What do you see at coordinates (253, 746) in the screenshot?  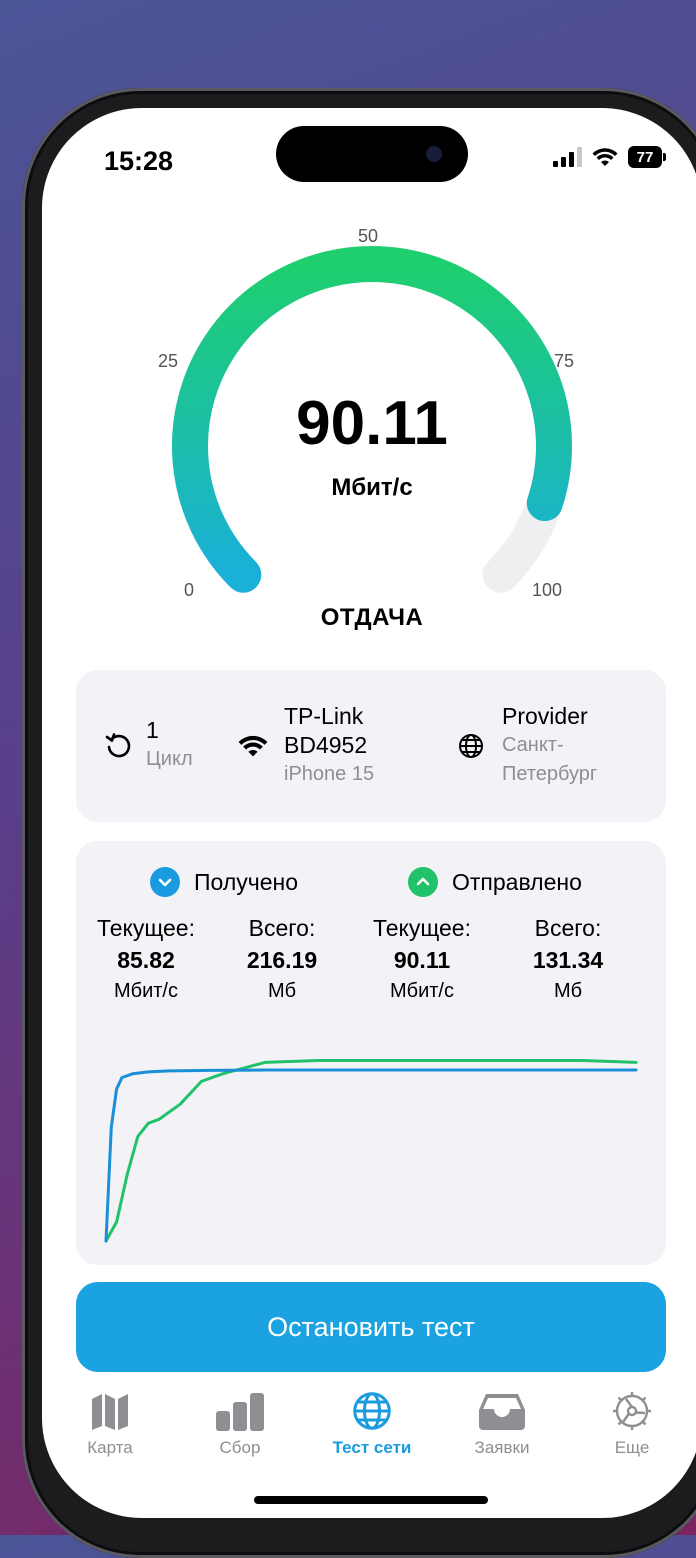 I see `wifi-network-icon` at bounding box center [253, 746].